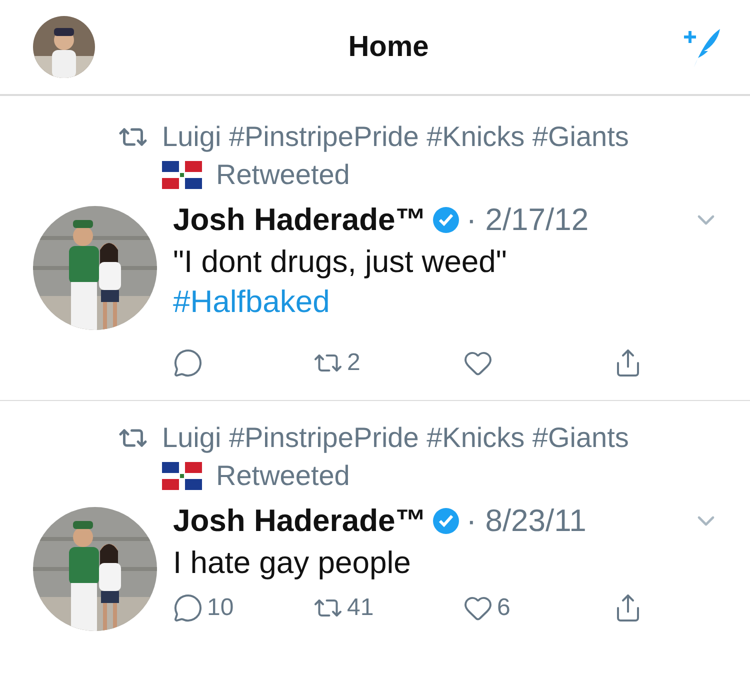 The image size is (750, 699). Describe the element at coordinates (526, 521) in the screenshot. I see `tweet-date: · 8/23/11` at that location.